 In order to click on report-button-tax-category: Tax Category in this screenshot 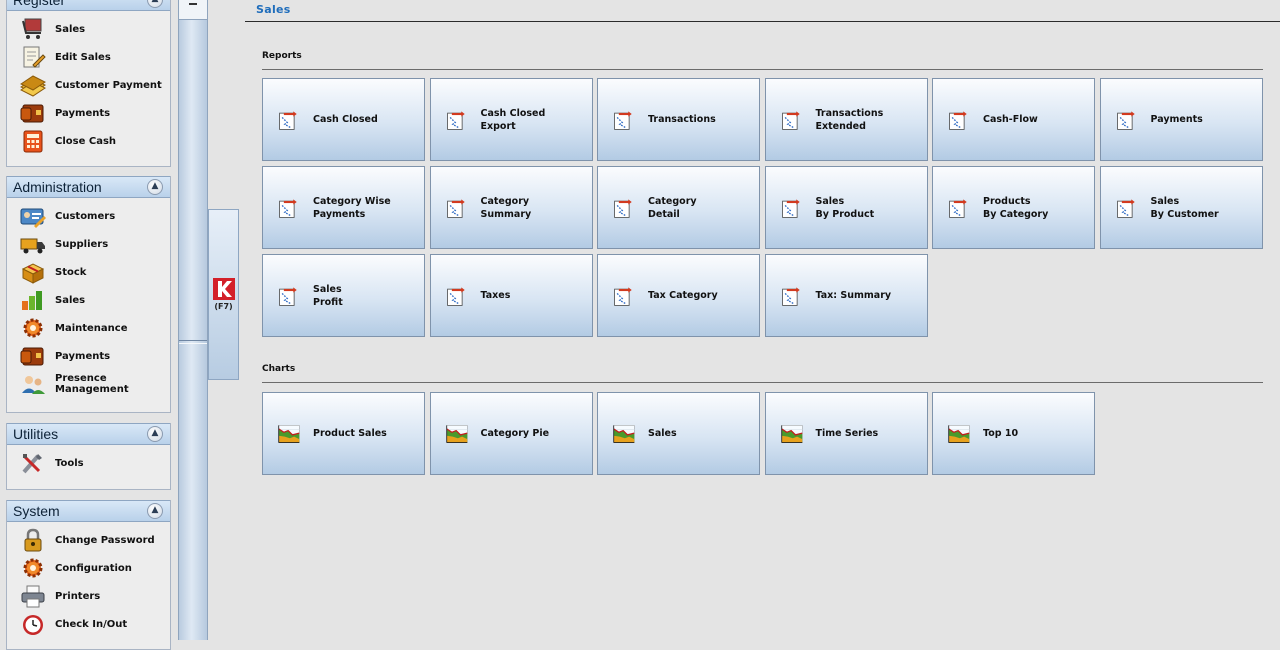, I will do `click(678, 295)`.